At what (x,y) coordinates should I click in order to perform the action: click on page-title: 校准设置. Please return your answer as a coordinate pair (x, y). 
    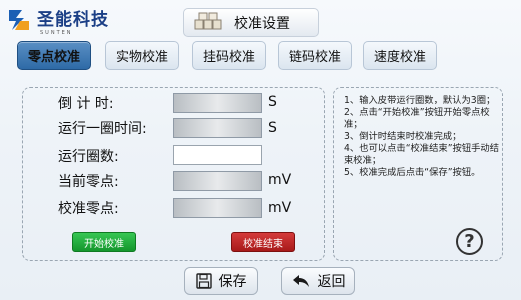
    Looking at the image, I should click on (262, 23).